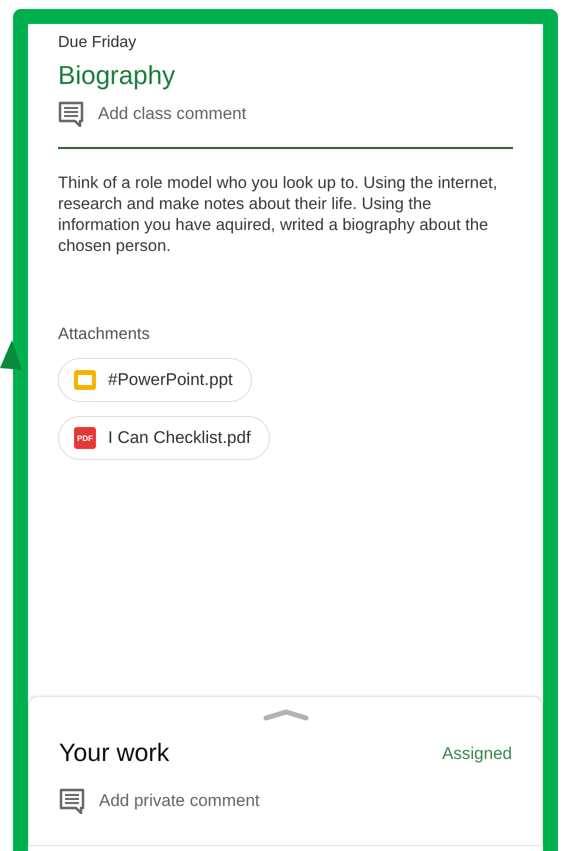  I want to click on status-label: Assigned, so click(477, 754).